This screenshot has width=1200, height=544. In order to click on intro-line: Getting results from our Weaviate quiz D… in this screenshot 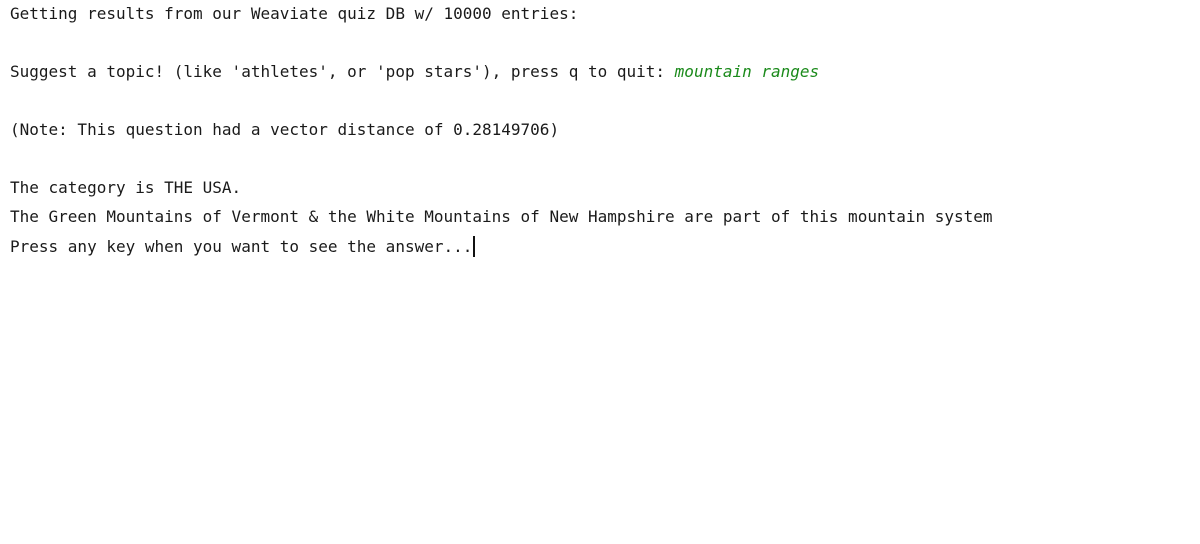, I will do `click(294, 13)`.